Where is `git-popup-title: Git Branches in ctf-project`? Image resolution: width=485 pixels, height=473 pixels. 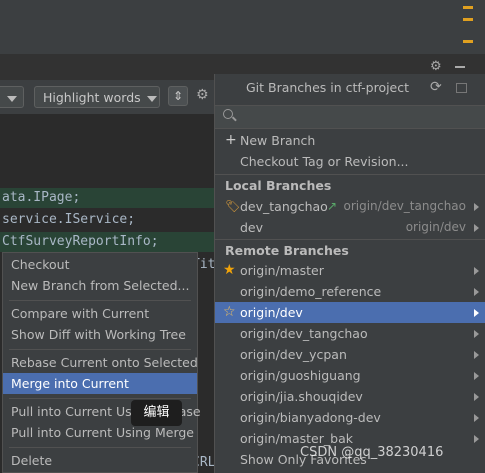
git-popup-title: Git Branches in ctf-project is located at coordinates (327, 87).